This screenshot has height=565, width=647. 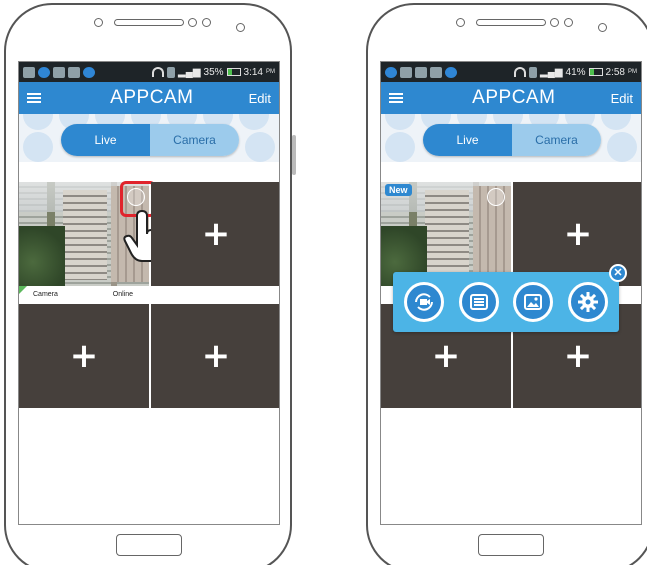 What do you see at coordinates (511, 72) in the screenshot?
I see `status-bar: ▂▄▆ 41% 2:58 PM` at bounding box center [511, 72].